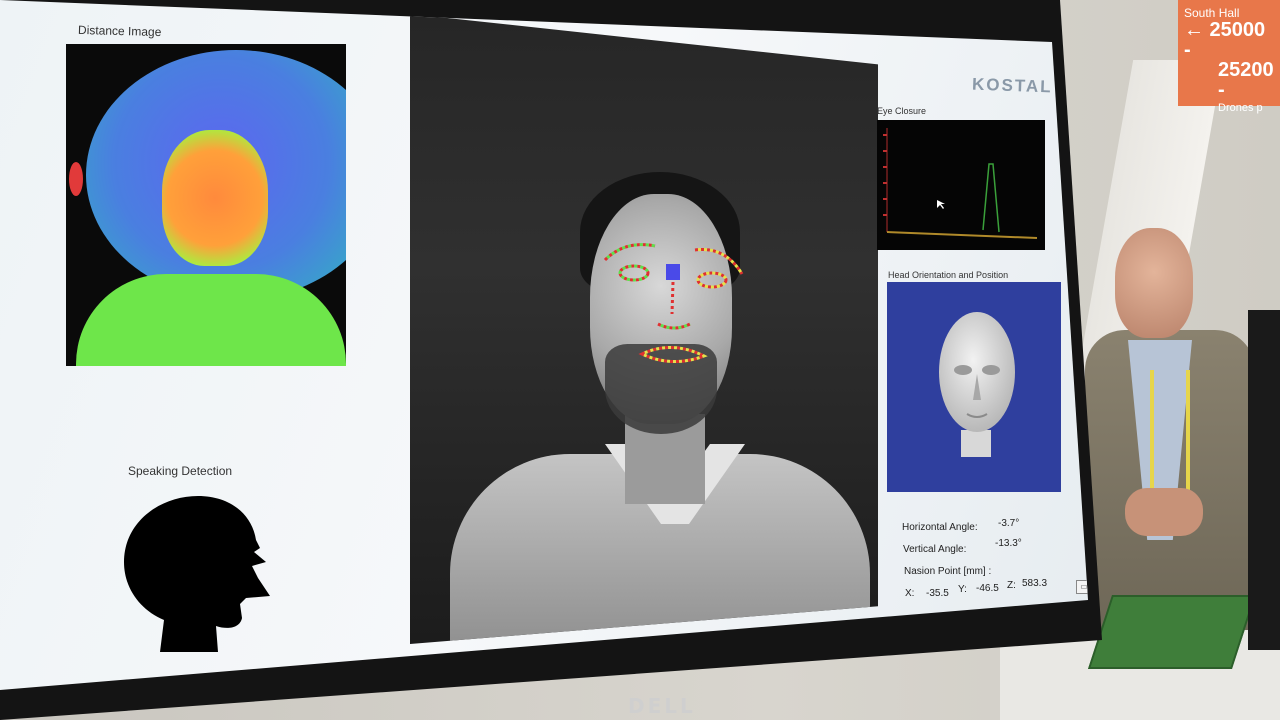 Image resolution: width=1280 pixels, height=720 pixels. Describe the element at coordinates (1212, 13) in the screenshot. I see `hall-sign-line: South Hall` at that location.